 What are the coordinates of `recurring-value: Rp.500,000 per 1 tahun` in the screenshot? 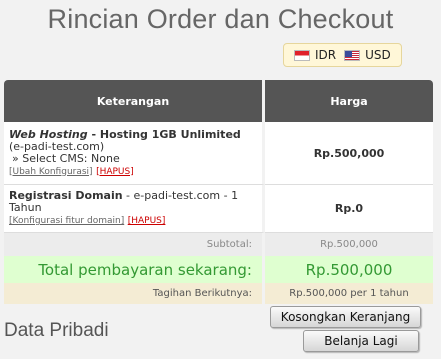 It's located at (349, 293).